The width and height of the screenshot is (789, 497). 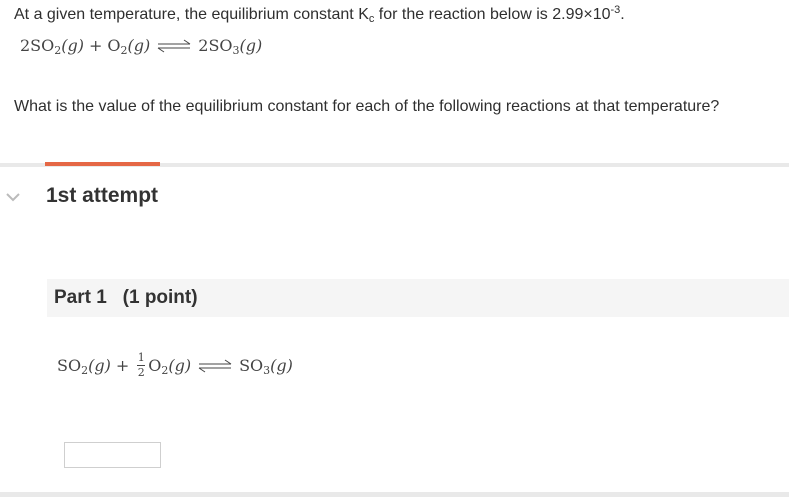 I want to click on chevron-down-icon, so click(x=13, y=197).